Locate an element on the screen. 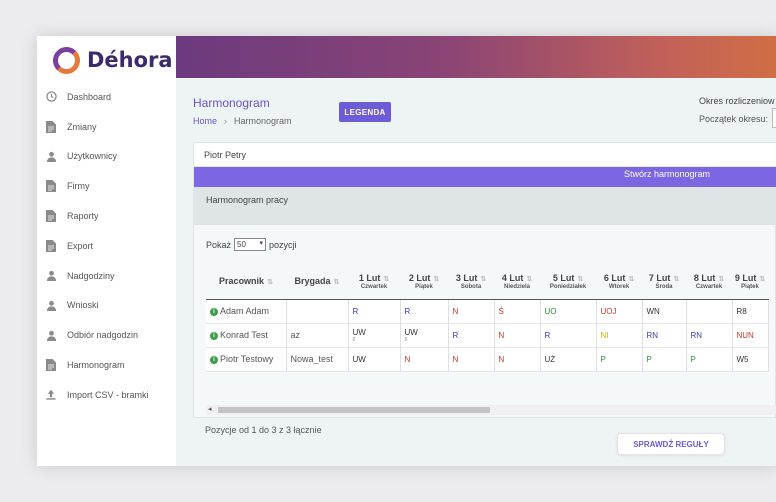  column-header-brigade: Brygada ⇅ is located at coordinates (317, 282).